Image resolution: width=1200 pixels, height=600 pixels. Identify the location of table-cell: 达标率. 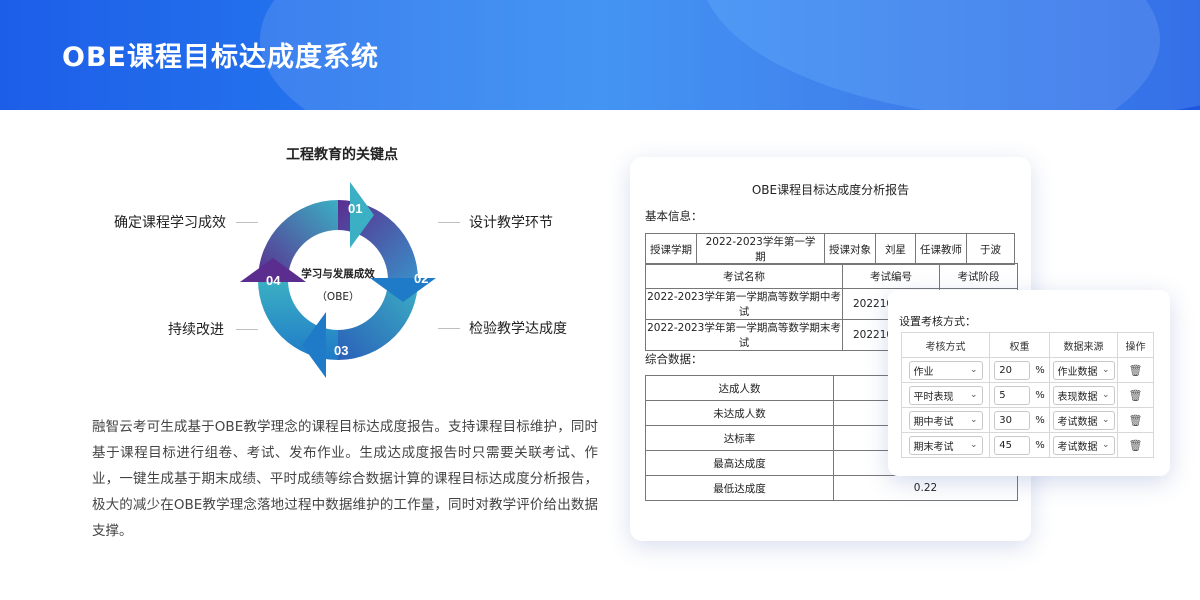
(739, 438).